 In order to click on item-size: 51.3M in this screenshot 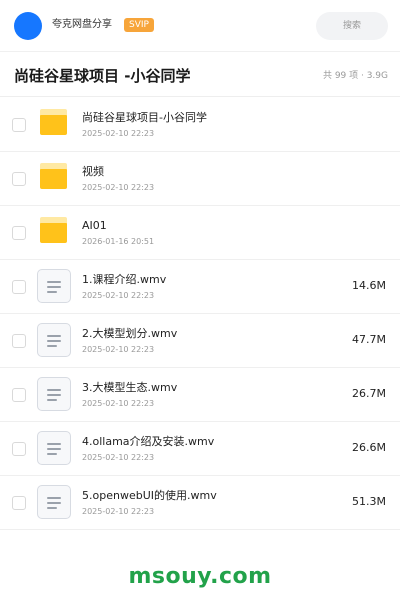, I will do `click(369, 501)`.